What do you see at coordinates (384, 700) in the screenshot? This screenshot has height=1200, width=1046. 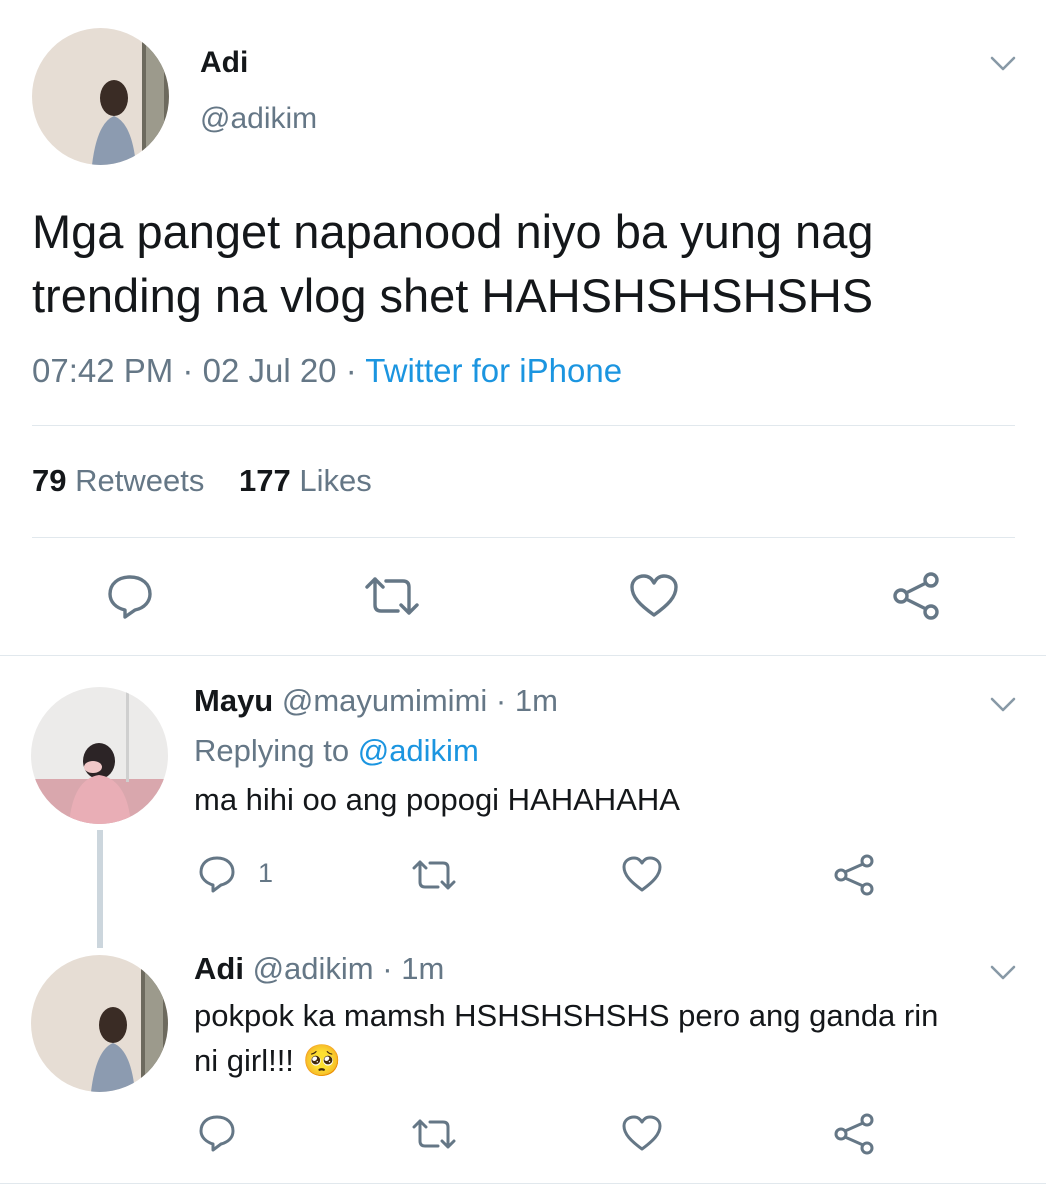 I see `reply-author-handle: @mayumimimi` at bounding box center [384, 700].